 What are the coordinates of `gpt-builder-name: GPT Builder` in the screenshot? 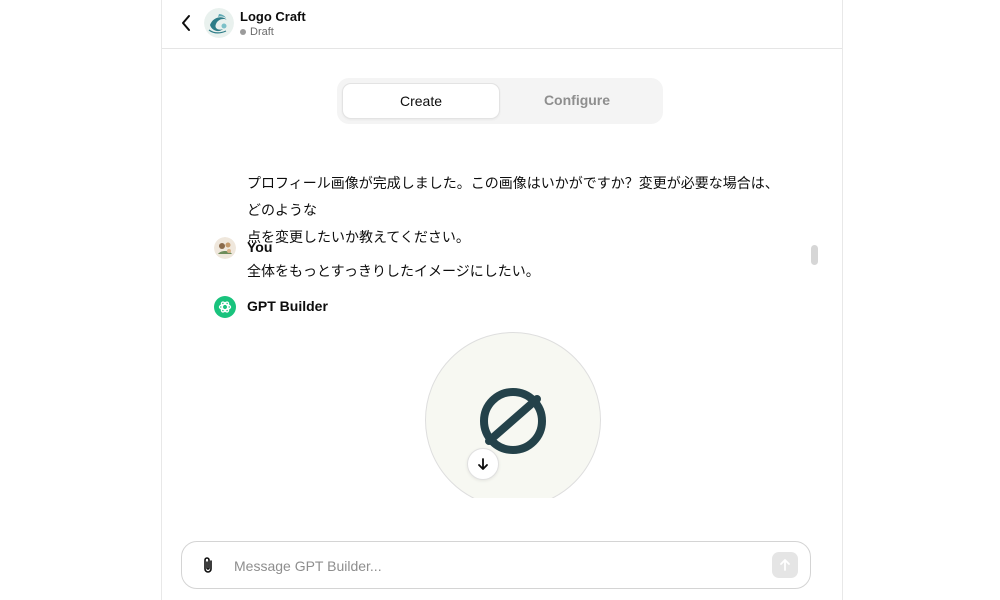 It's located at (287, 306).